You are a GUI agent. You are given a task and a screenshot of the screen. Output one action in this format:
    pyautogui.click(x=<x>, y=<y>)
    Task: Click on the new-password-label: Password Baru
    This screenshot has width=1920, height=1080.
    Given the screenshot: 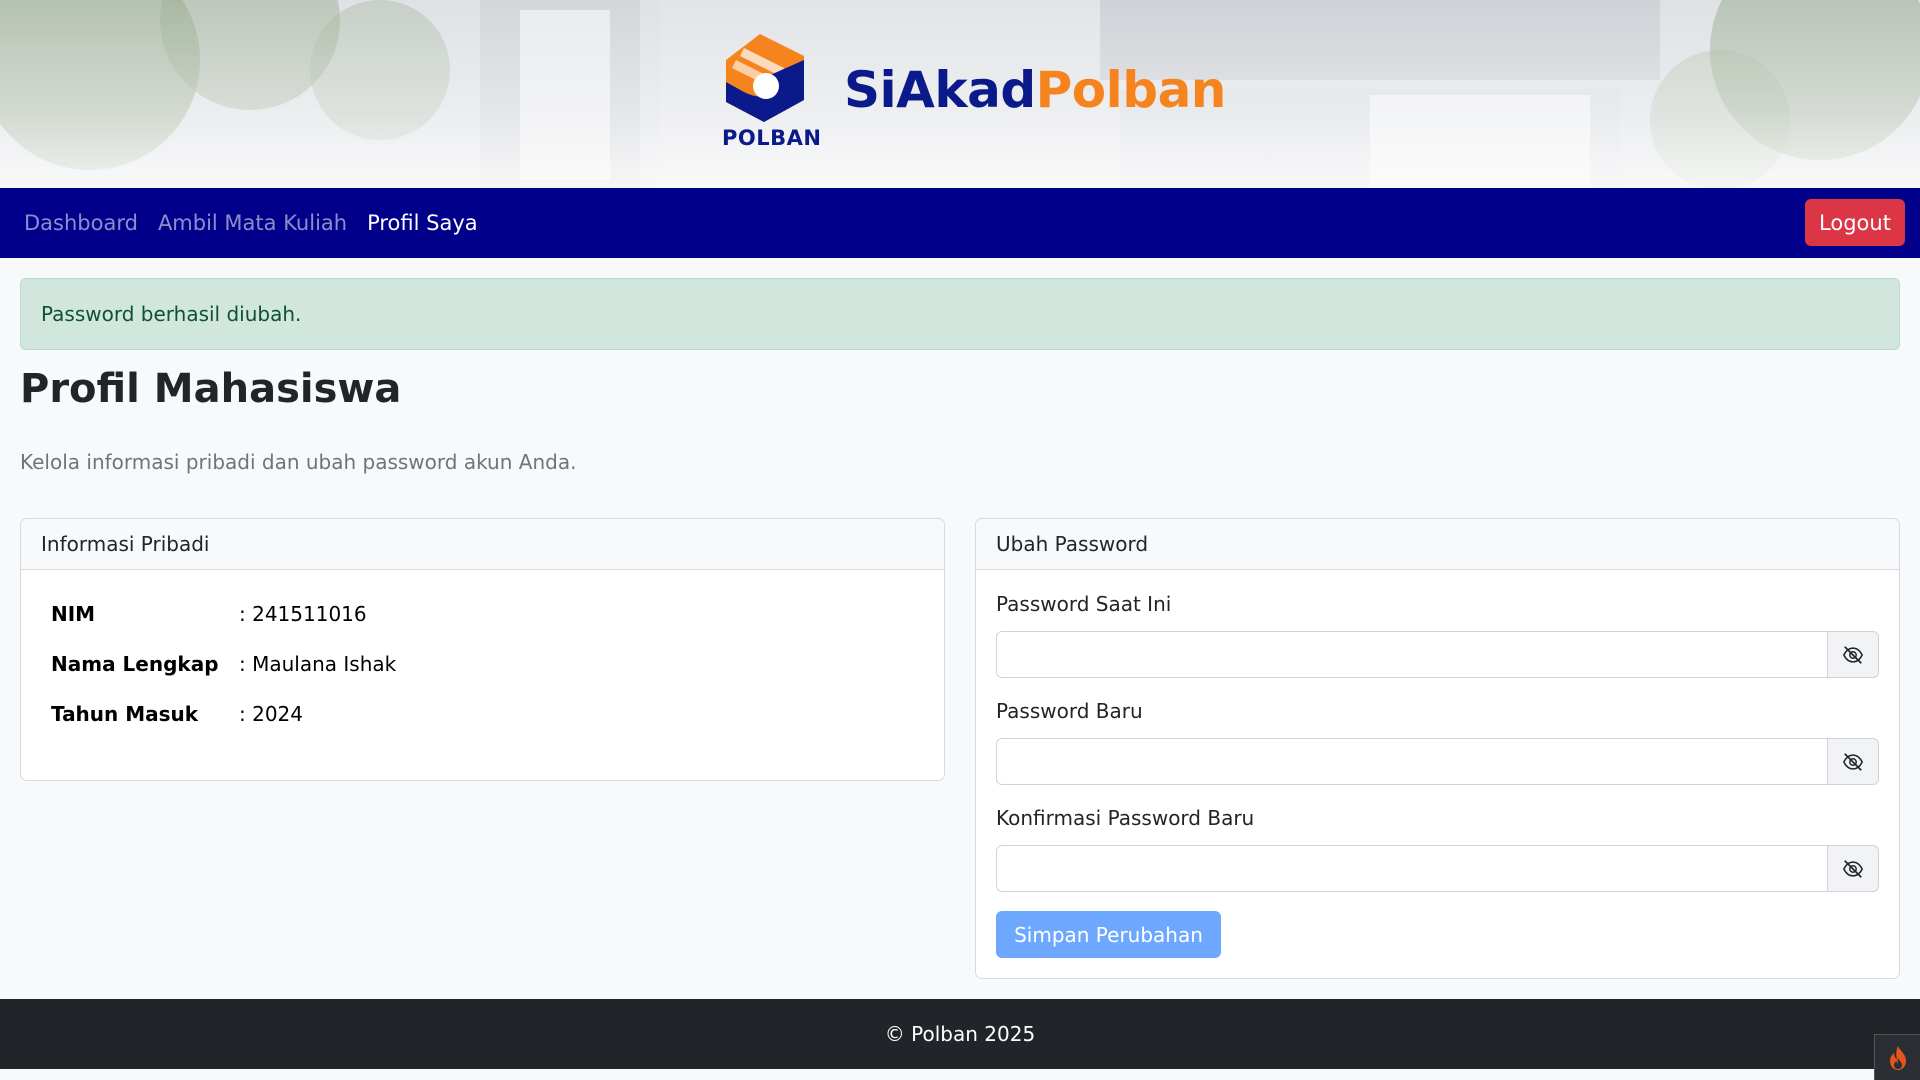 What is the action you would take?
    pyautogui.click(x=1069, y=711)
    